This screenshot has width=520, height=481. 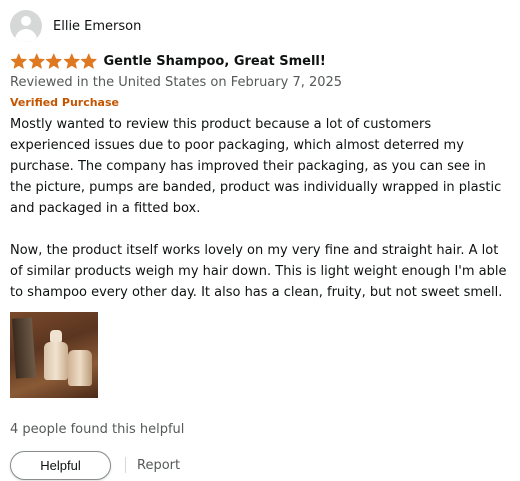 I want to click on avatar-head, so click(x=26, y=21).